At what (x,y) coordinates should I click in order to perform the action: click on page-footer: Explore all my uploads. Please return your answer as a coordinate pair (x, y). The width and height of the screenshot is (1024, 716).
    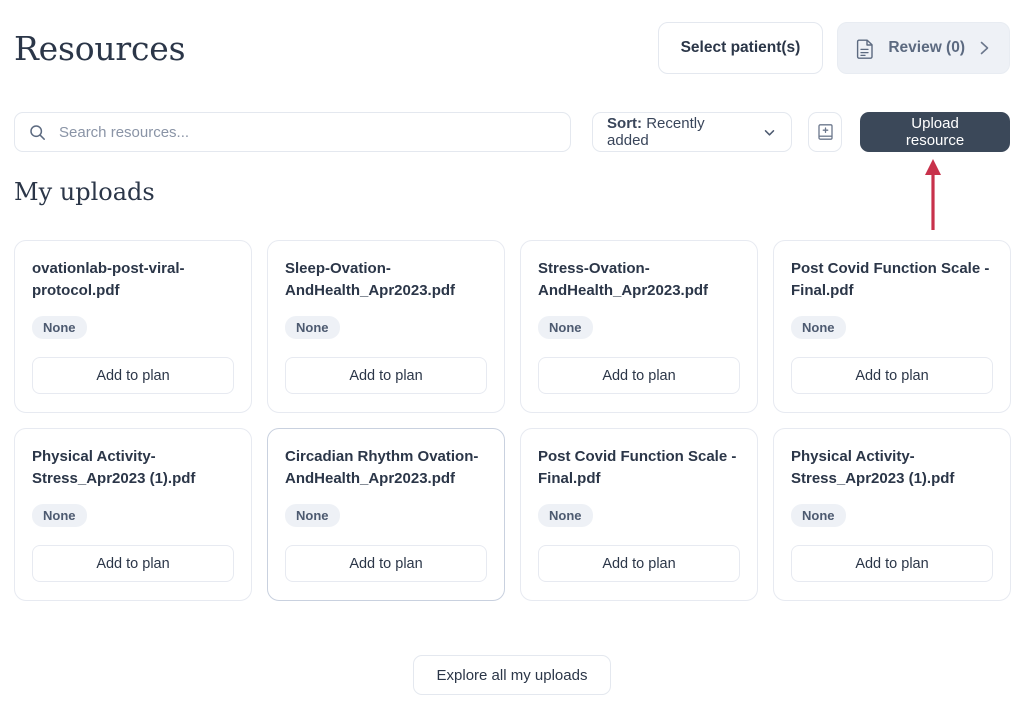
    Looking at the image, I should click on (512, 675).